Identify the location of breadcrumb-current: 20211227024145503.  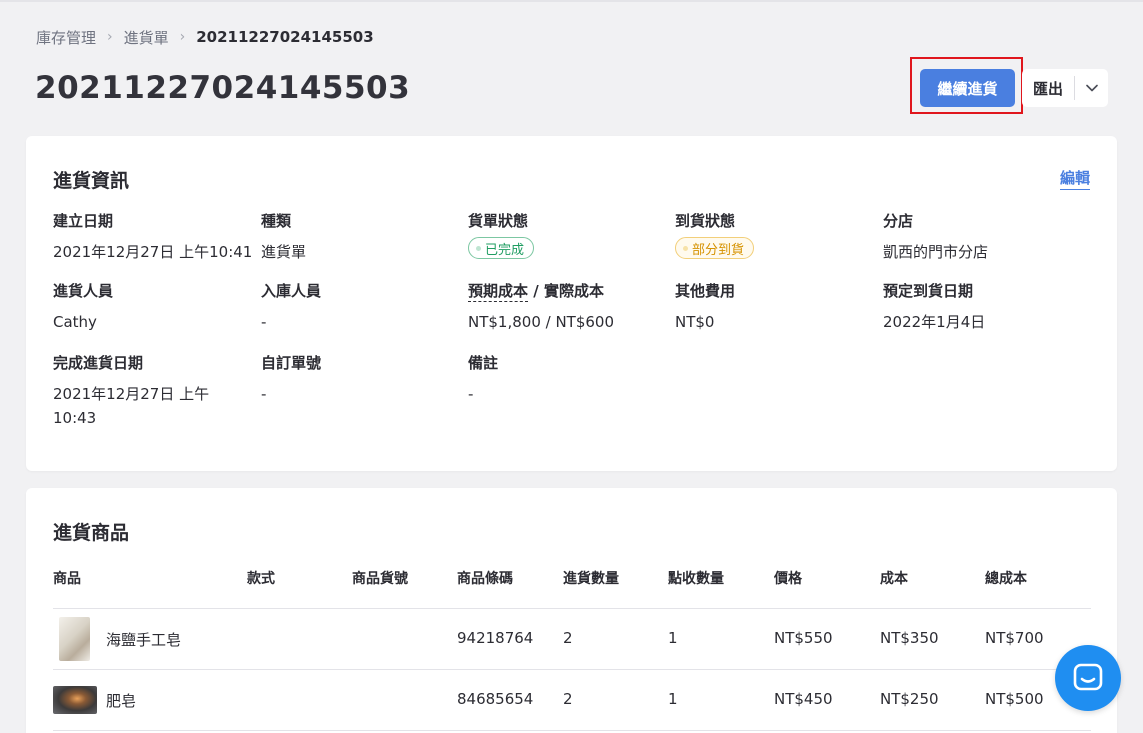
(285, 37).